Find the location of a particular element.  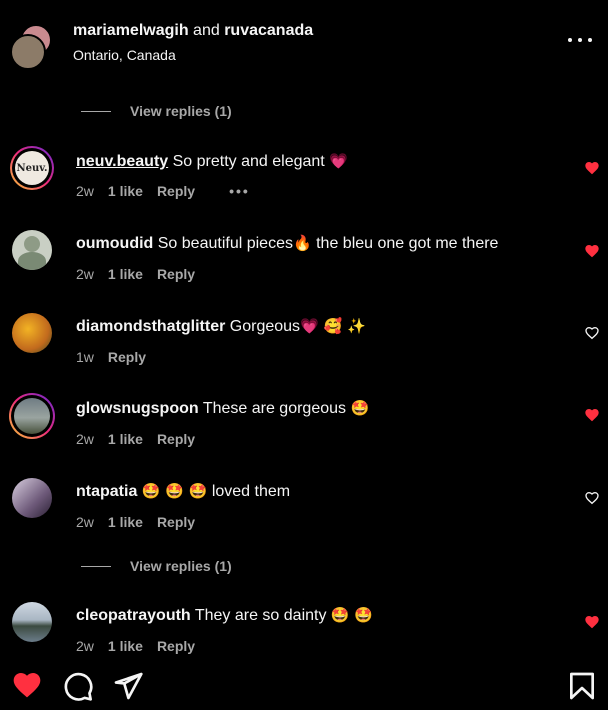

post-authors: mariamelwagih and ruvacanada is located at coordinates (193, 31).